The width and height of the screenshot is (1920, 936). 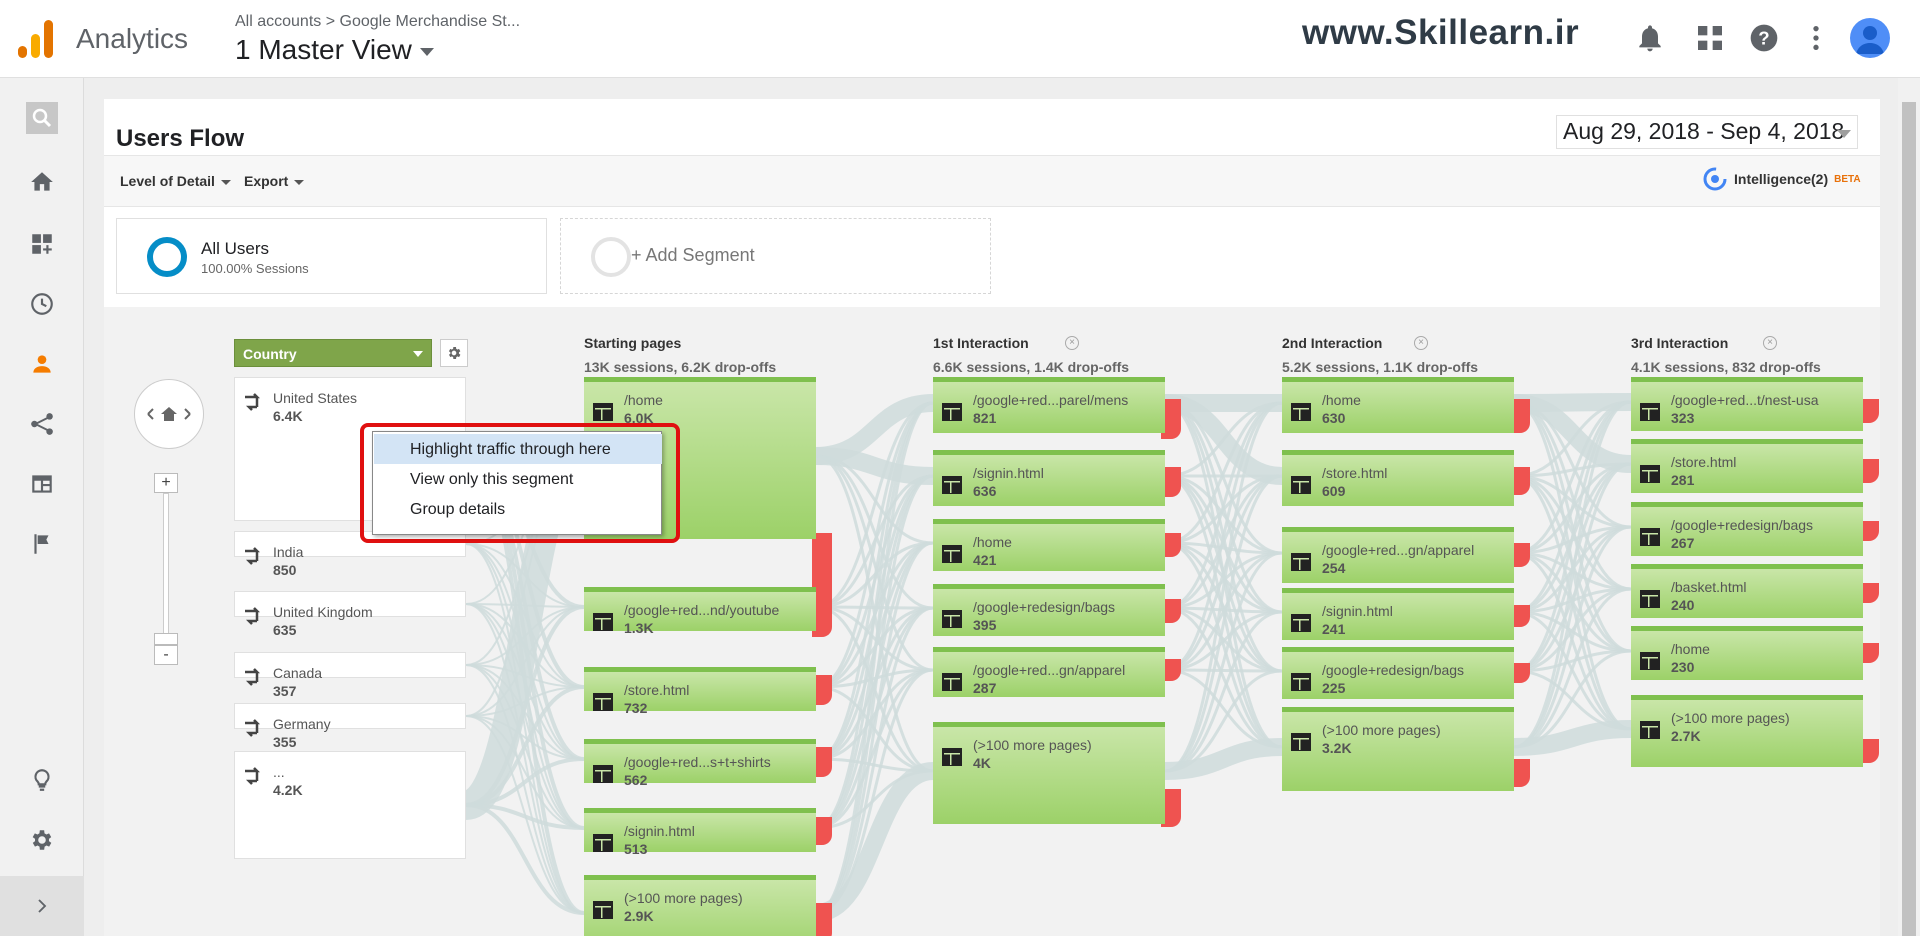 What do you see at coordinates (1683, 667) in the screenshot?
I see `node-value: 230` at bounding box center [1683, 667].